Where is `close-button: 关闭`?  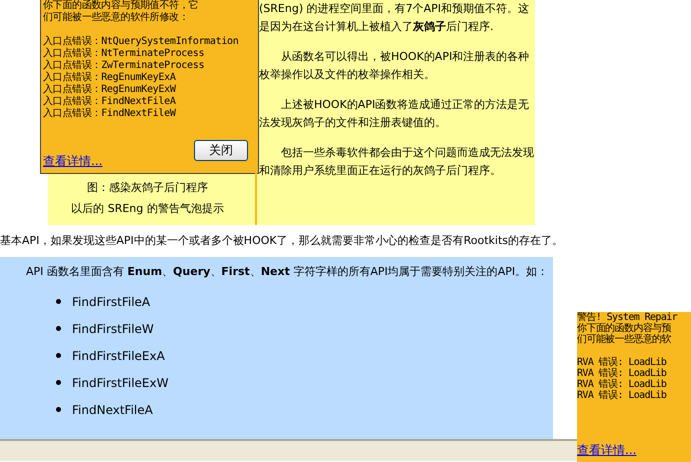
close-button: 关闭 is located at coordinates (221, 150).